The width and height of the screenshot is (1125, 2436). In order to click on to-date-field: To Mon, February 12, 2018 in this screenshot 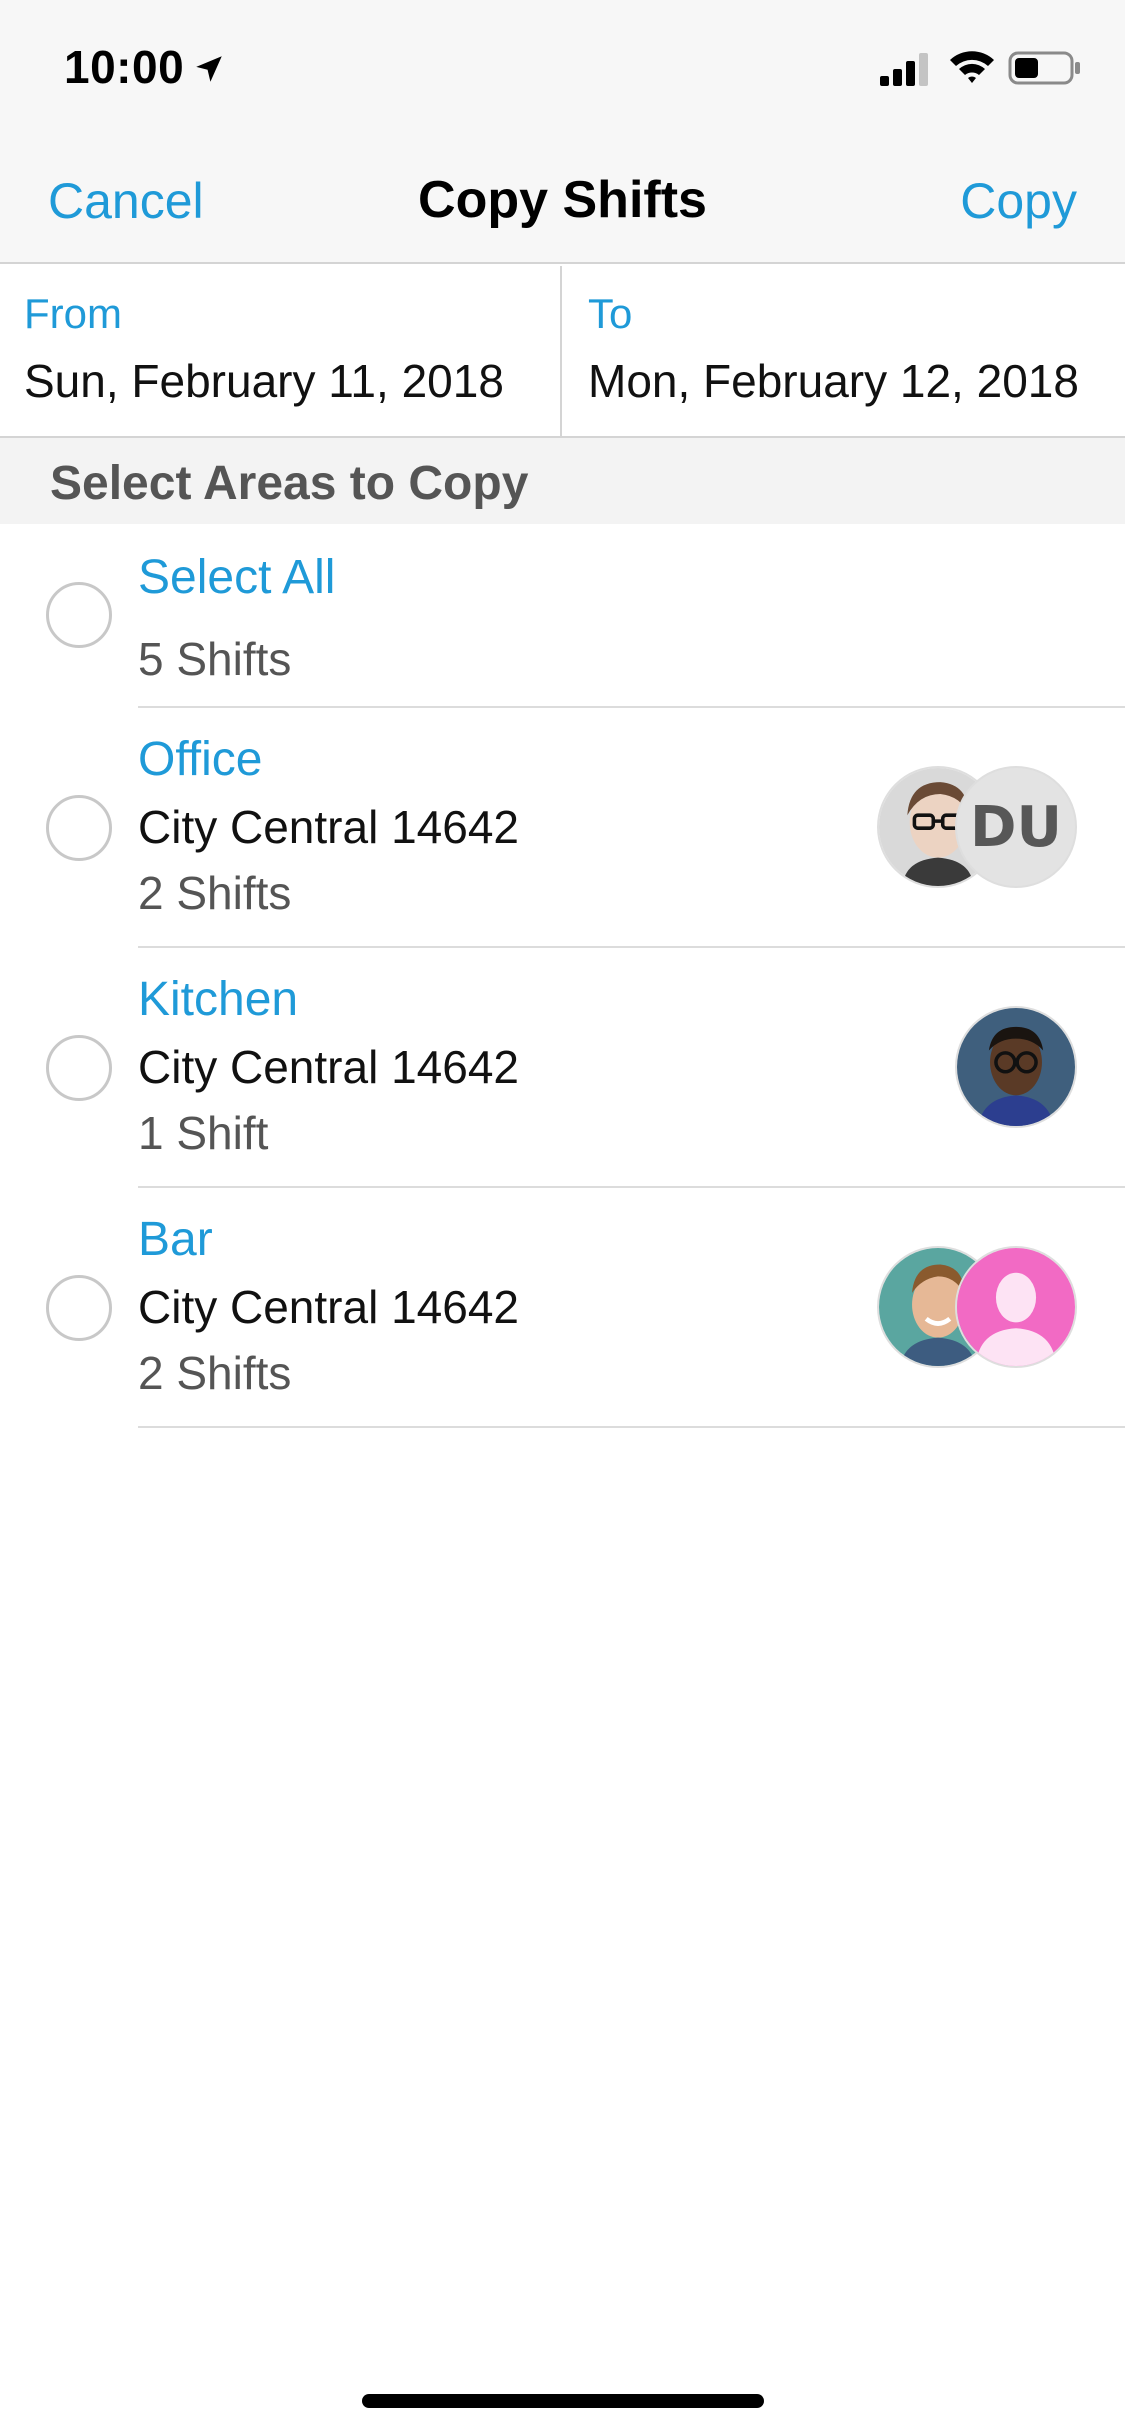, I will do `click(844, 351)`.